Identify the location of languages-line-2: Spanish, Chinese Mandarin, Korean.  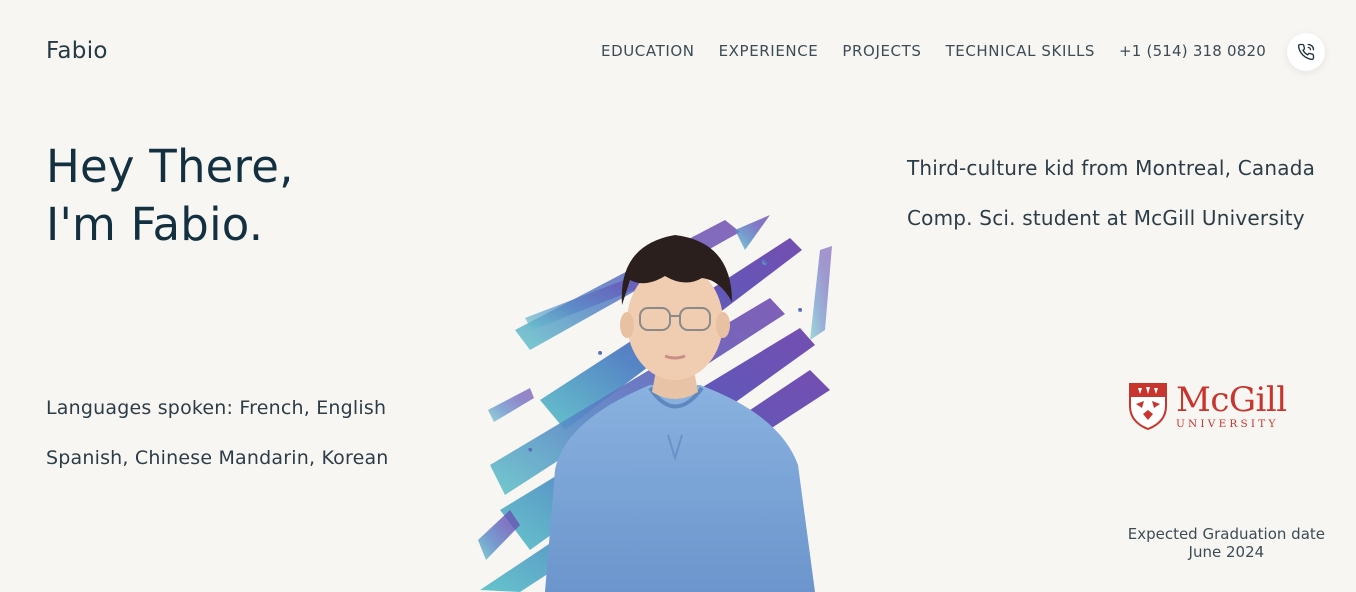
(217, 458).